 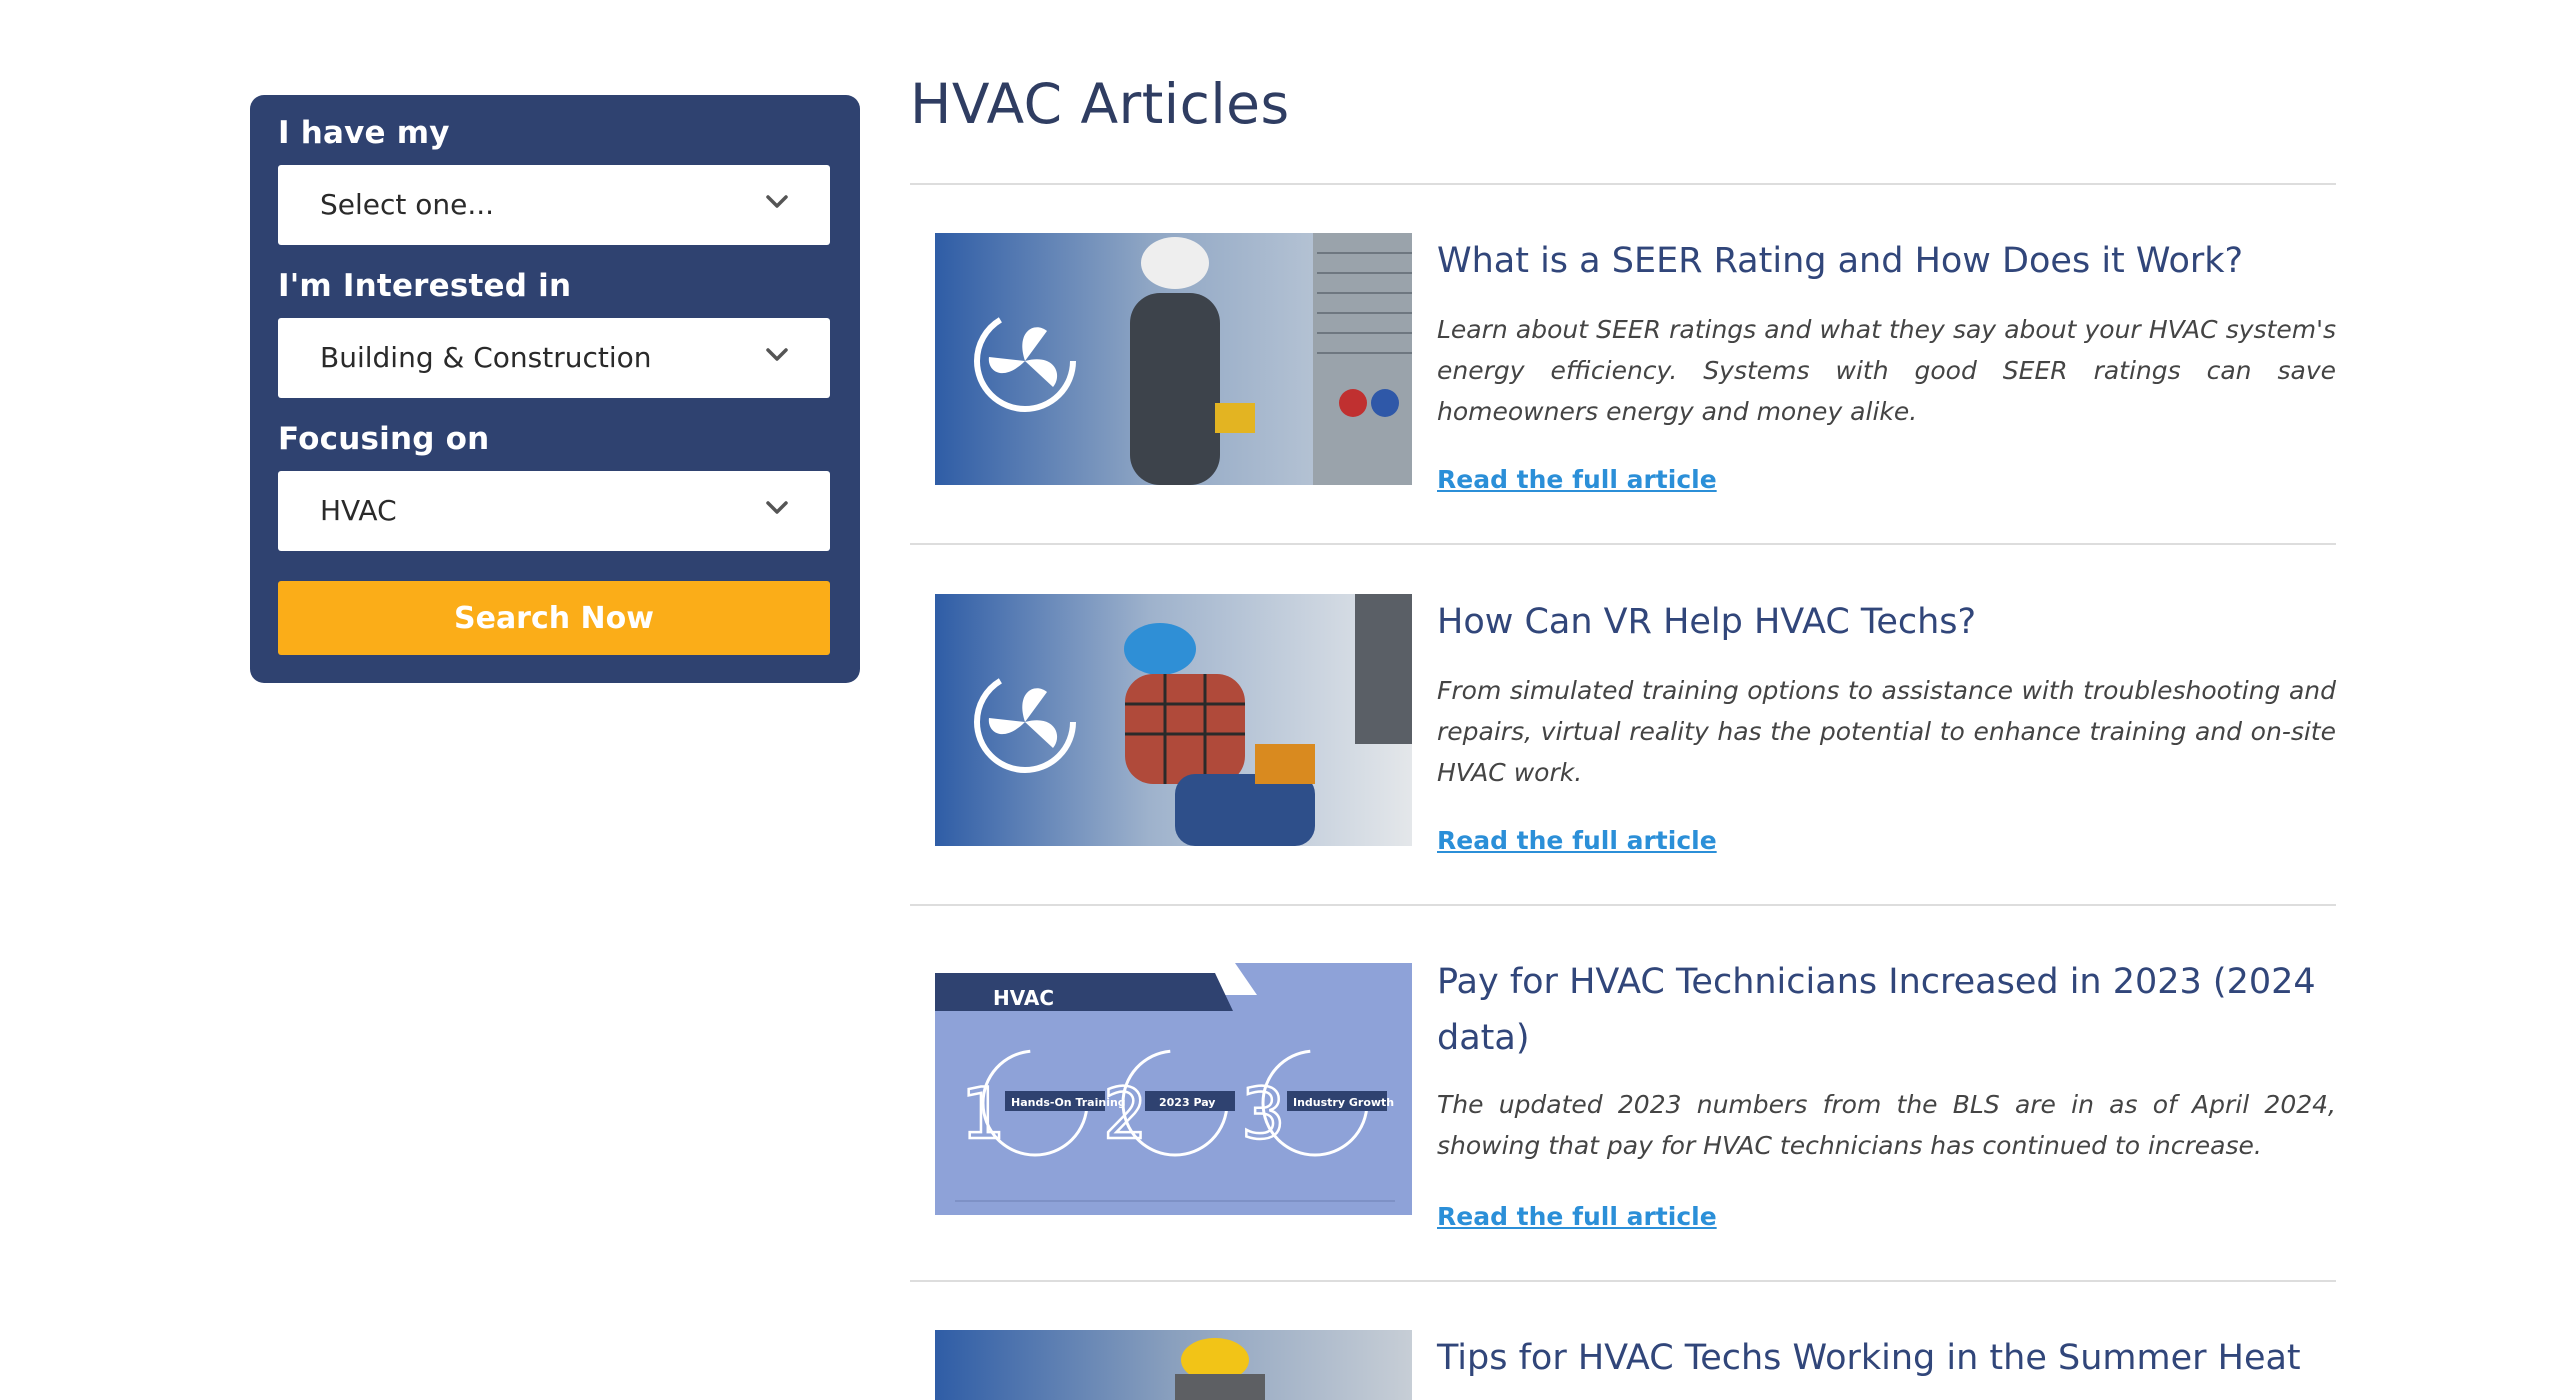 I want to click on infographic-step-number: 2, so click(x=1125, y=1114).